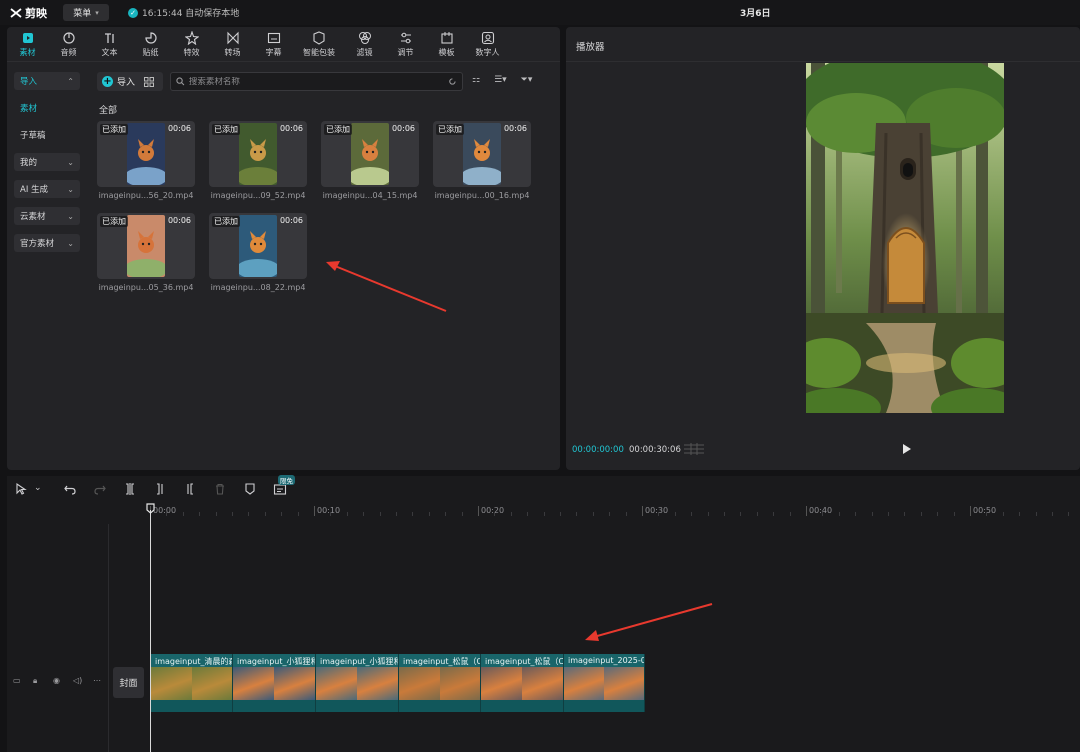 The height and width of the screenshot is (752, 1080). Describe the element at coordinates (38, 681) in the screenshot. I see `lock-icon: 🔒︎` at that location.